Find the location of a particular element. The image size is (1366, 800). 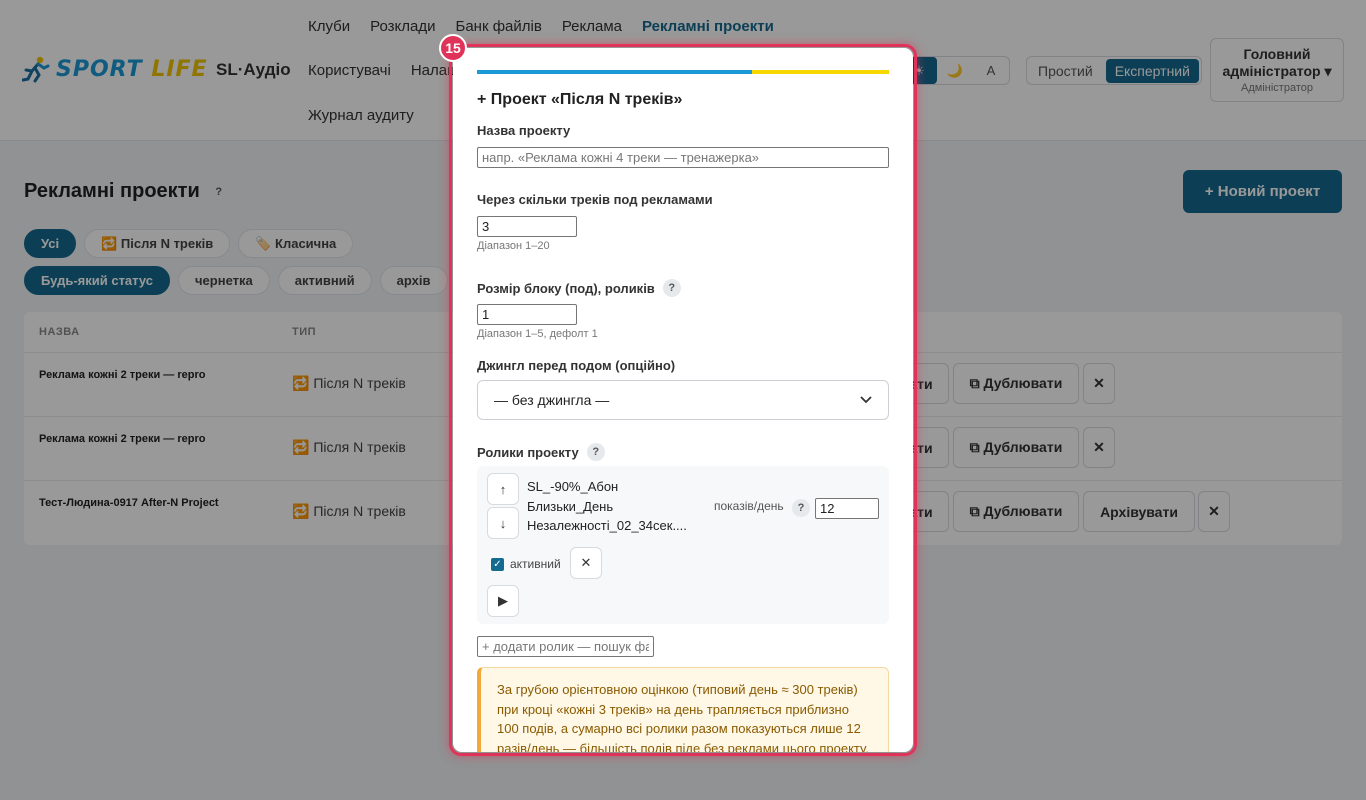

pod-size-label: Розмір блоку (под), роликів ? is located at coordinates (579, 288).